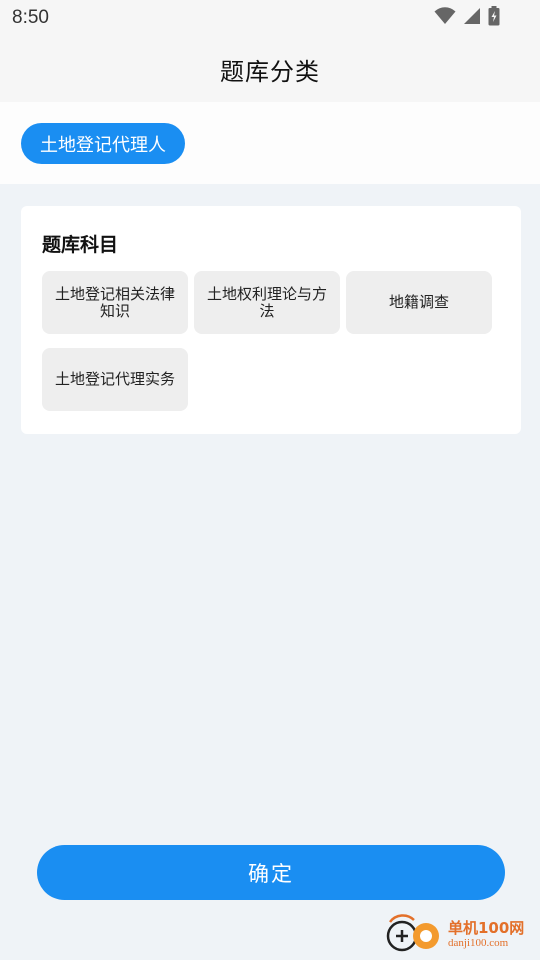 The height and width of the screenshot is (960, 540). I want to click on category-chip-selected: 土地登记代理人, so click(103, 143).